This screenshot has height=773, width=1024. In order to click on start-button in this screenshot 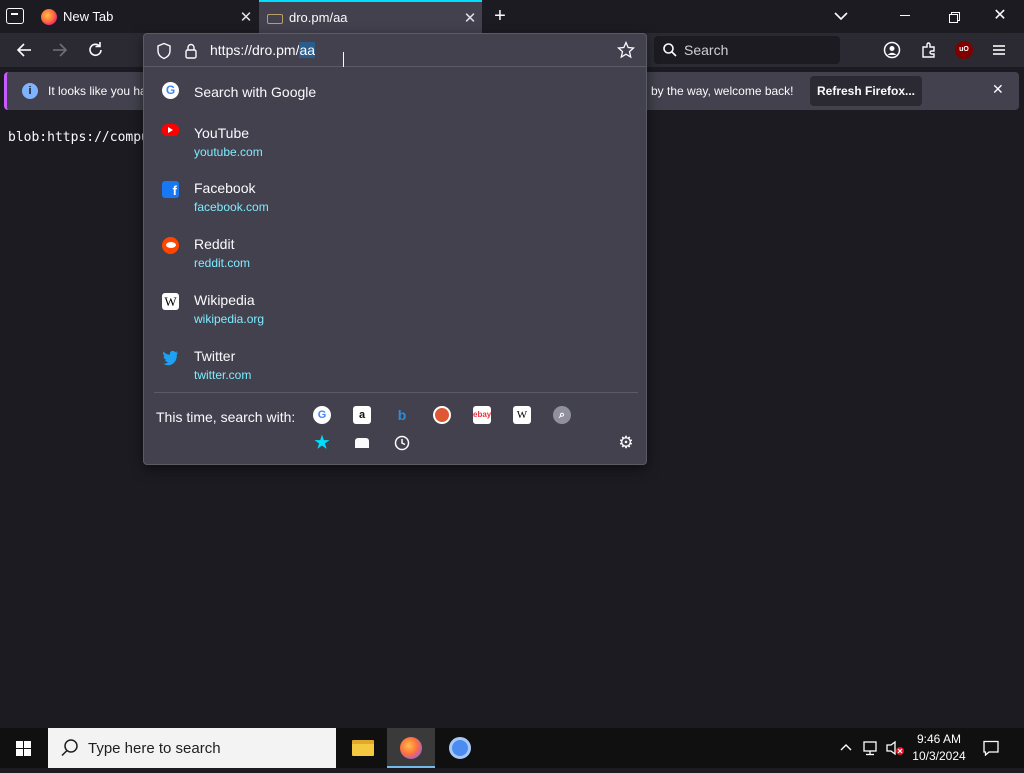, I will do `click(24, 748)`.